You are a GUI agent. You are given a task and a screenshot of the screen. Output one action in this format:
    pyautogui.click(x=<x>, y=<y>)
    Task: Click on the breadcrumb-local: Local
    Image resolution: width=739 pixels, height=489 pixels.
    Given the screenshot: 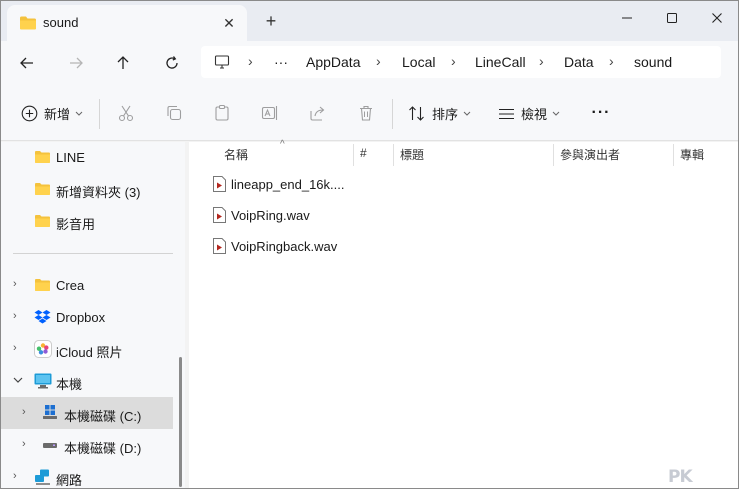 What is the action you would take?
    pyautogui.click(x=418, y=62)
    